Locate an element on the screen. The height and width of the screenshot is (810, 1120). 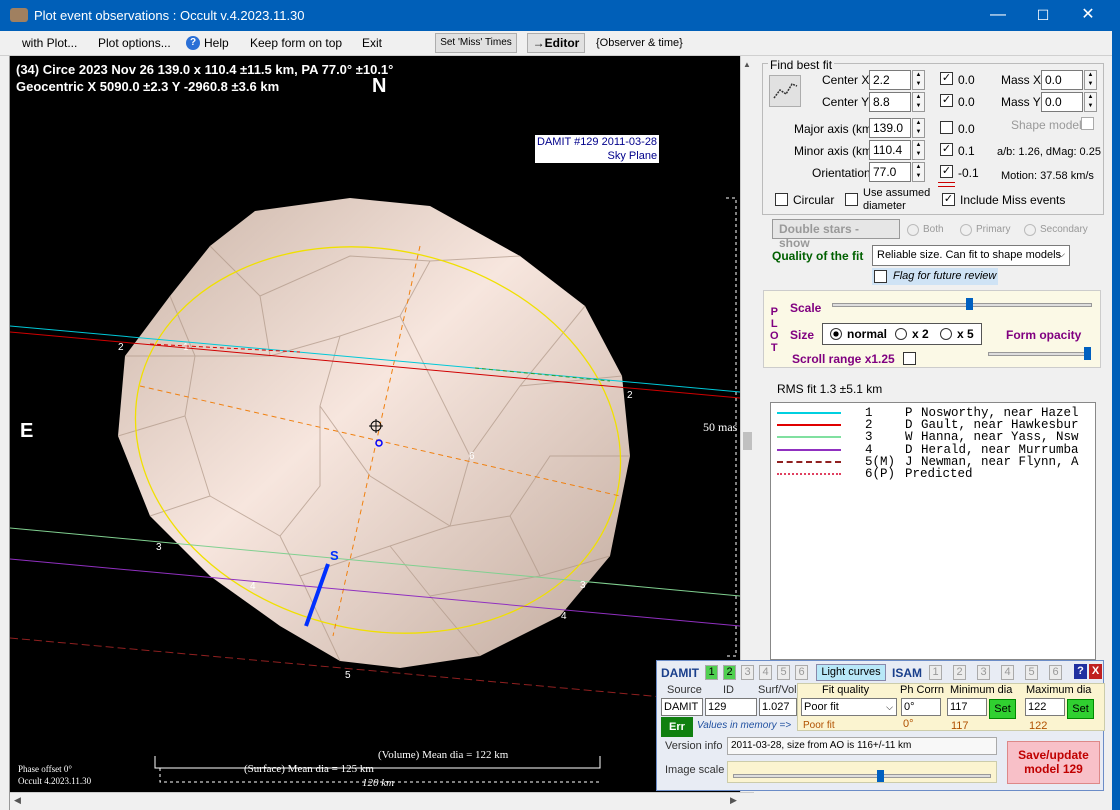
scale-slider is located at coordinates (962, 305).